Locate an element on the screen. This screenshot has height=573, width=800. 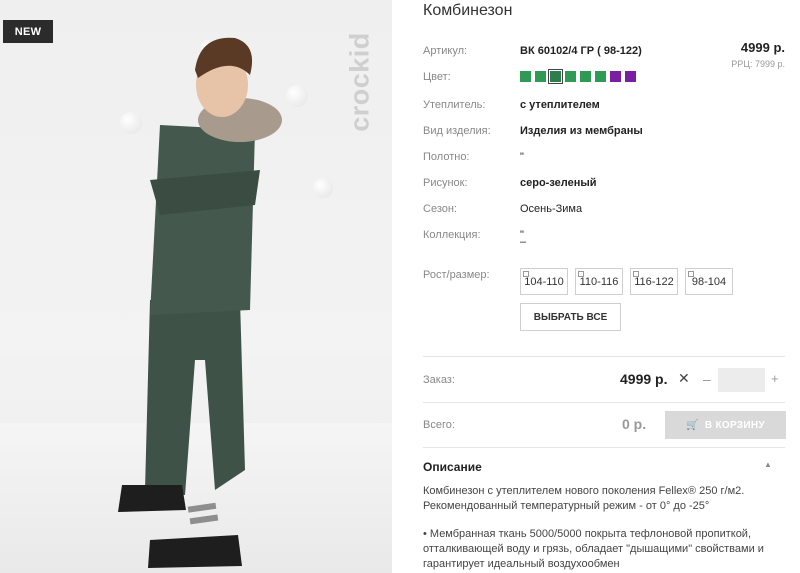
size-option: 104-110 is located at coordinates (544, 281).